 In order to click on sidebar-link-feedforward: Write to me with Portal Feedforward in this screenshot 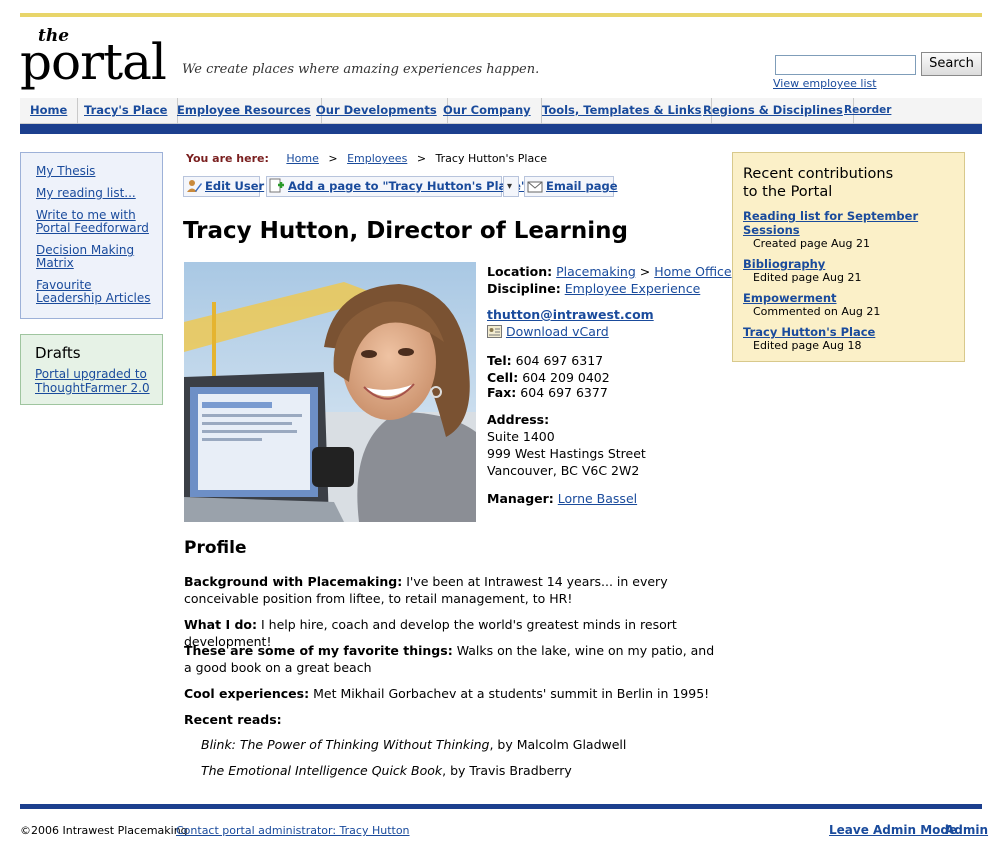, I will do `click(95, 222)`.